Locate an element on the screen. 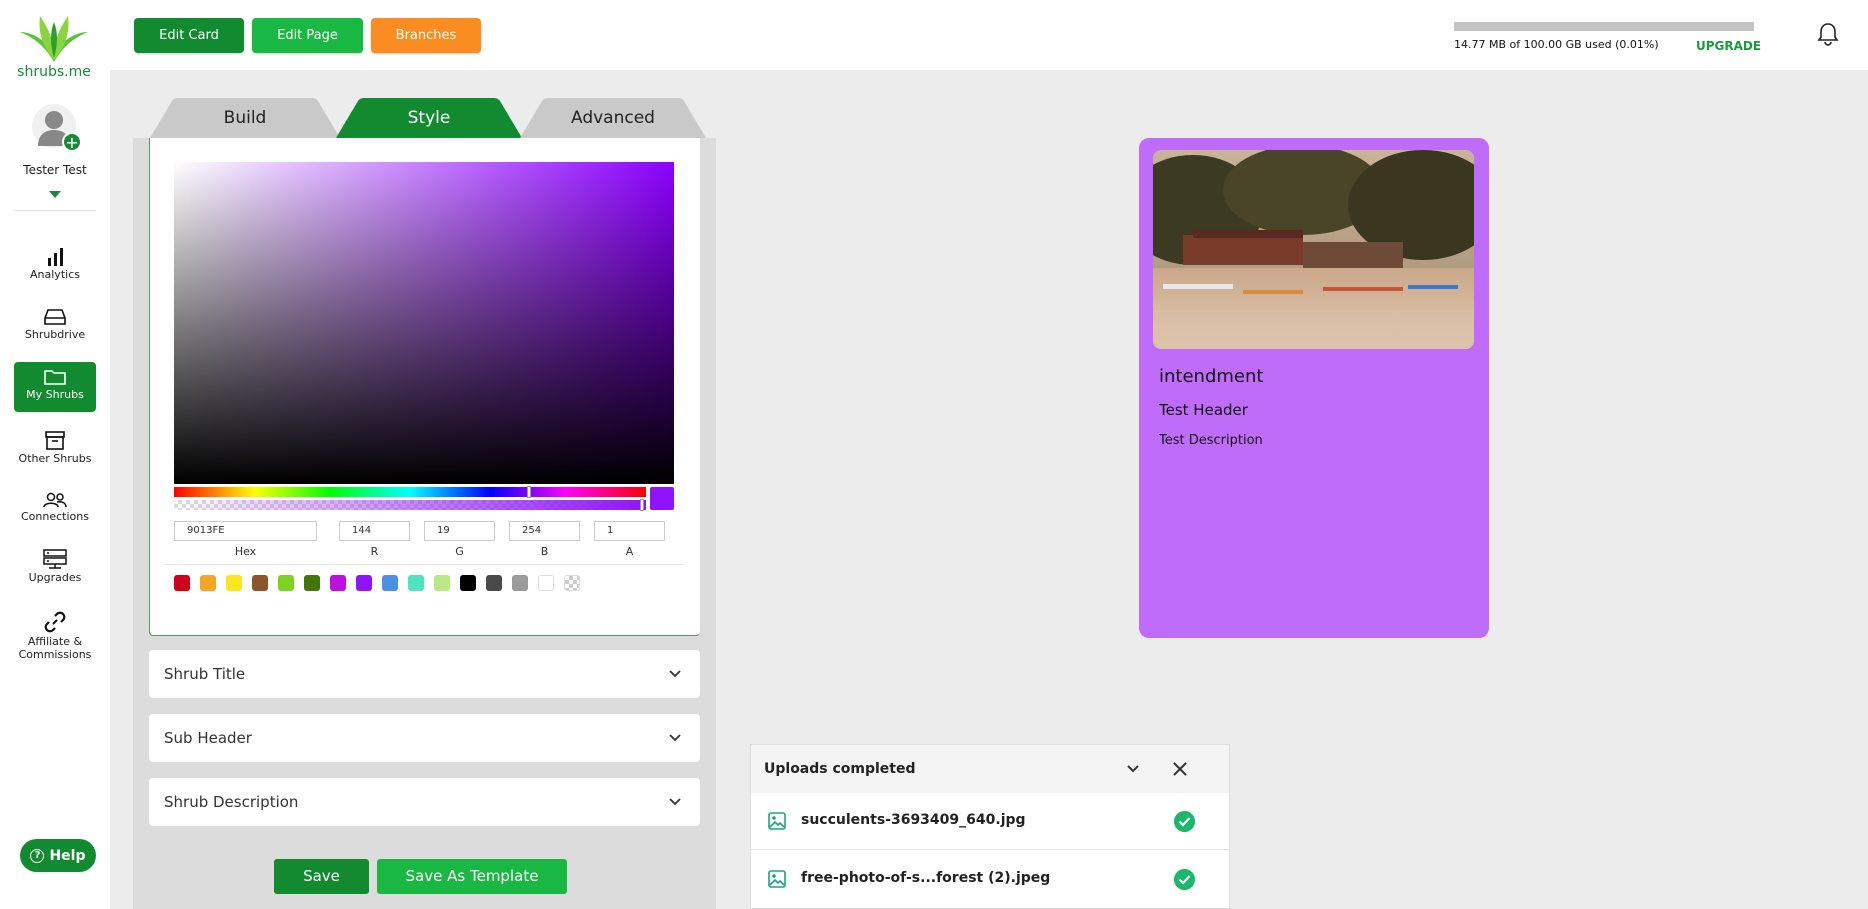  beach-photo-image is located at coordinates (1313, 249).